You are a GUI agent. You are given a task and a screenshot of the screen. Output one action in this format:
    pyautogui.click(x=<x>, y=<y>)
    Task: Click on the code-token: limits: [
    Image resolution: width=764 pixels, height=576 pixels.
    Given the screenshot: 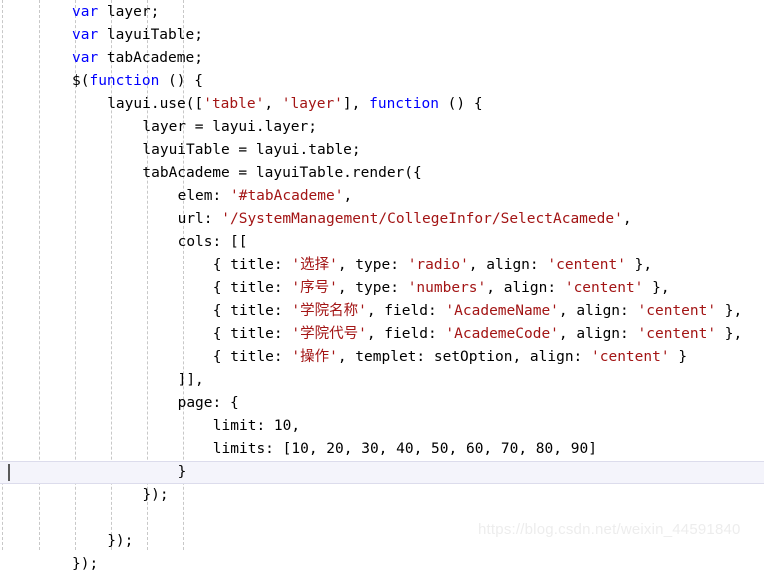 What is the action you would take?
    pyautogui.click(x=252, y=449)
    